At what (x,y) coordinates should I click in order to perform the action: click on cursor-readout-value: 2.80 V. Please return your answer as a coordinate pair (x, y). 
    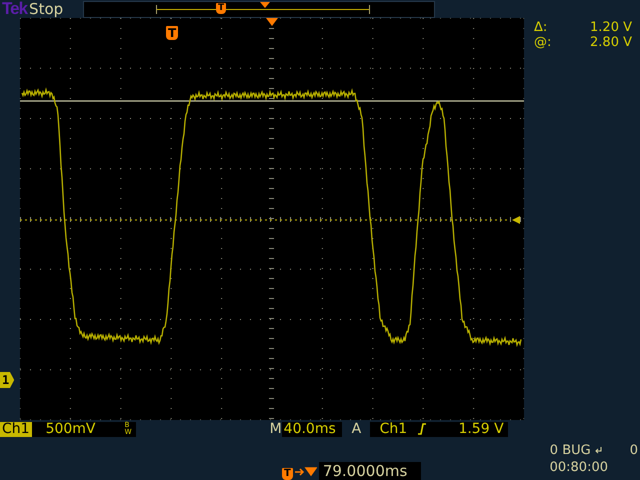
    Looking at the image, I should click on (610, 42).